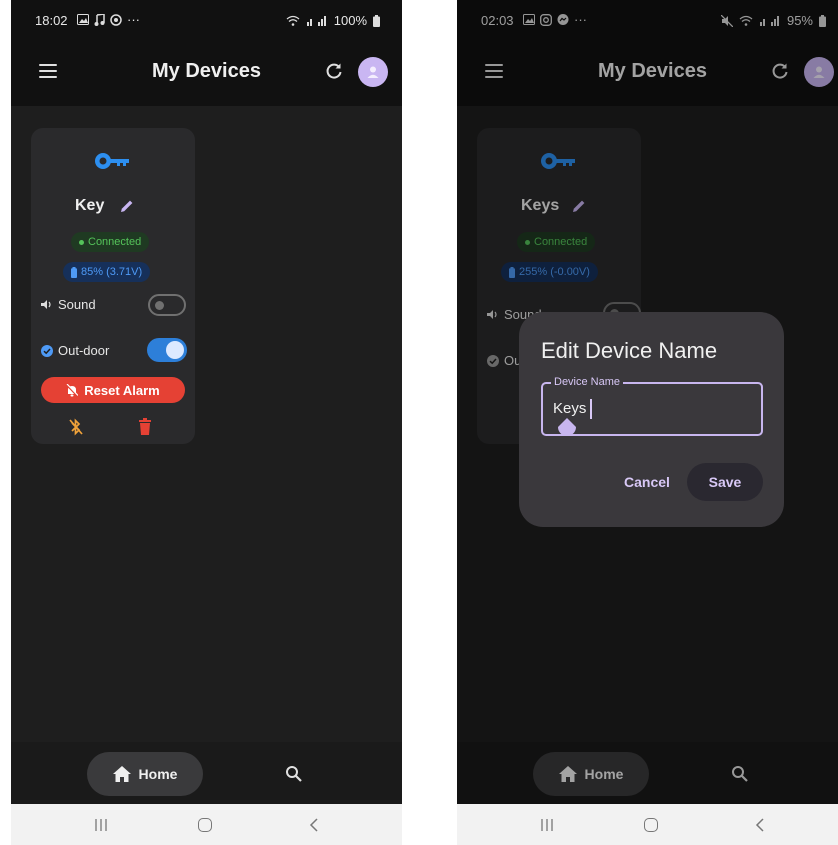 The width and height of the screenshot is (838, 845). What do you see at coordinates (74, 272) in the screenshot?
I see `battery-icon` at bounding box center [74, 272].